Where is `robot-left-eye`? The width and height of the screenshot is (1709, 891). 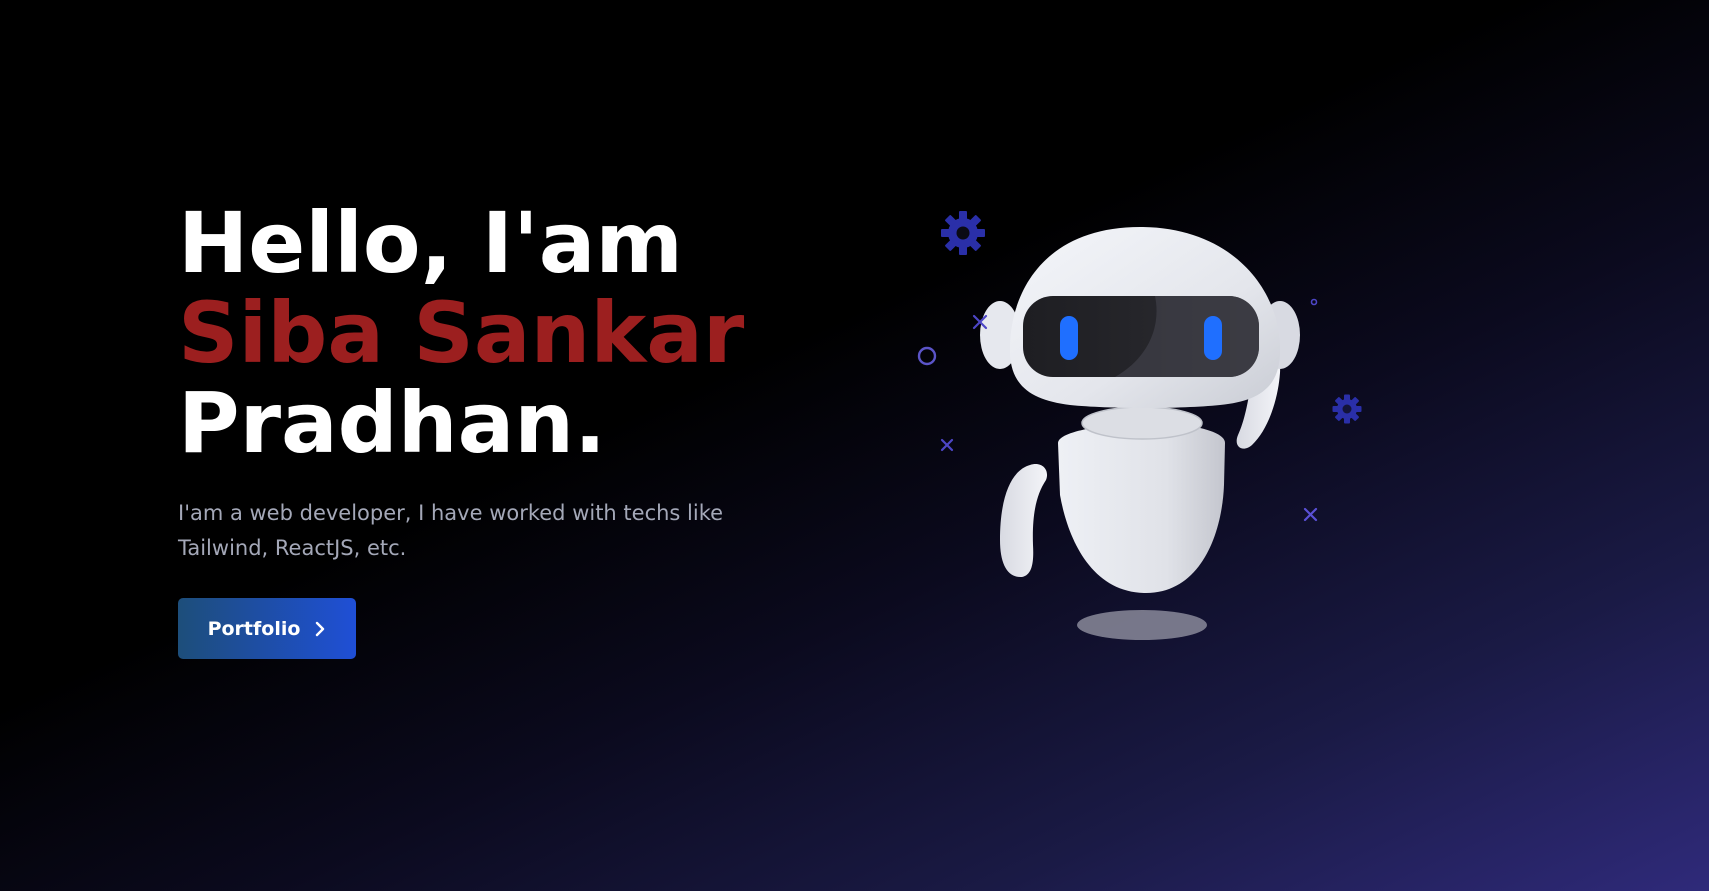
robot-left-eye is located at coordinates (1069, 338).